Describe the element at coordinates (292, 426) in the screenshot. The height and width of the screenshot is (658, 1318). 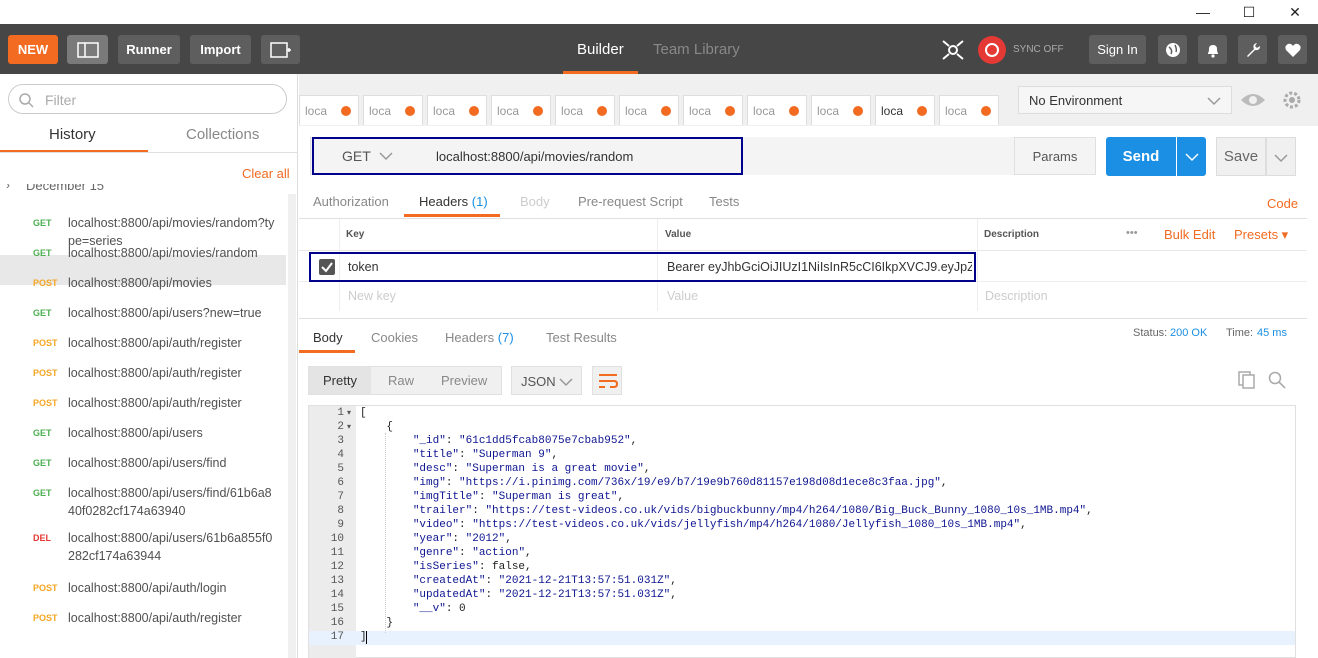
I see `sidebar-scrollbar` at that location.